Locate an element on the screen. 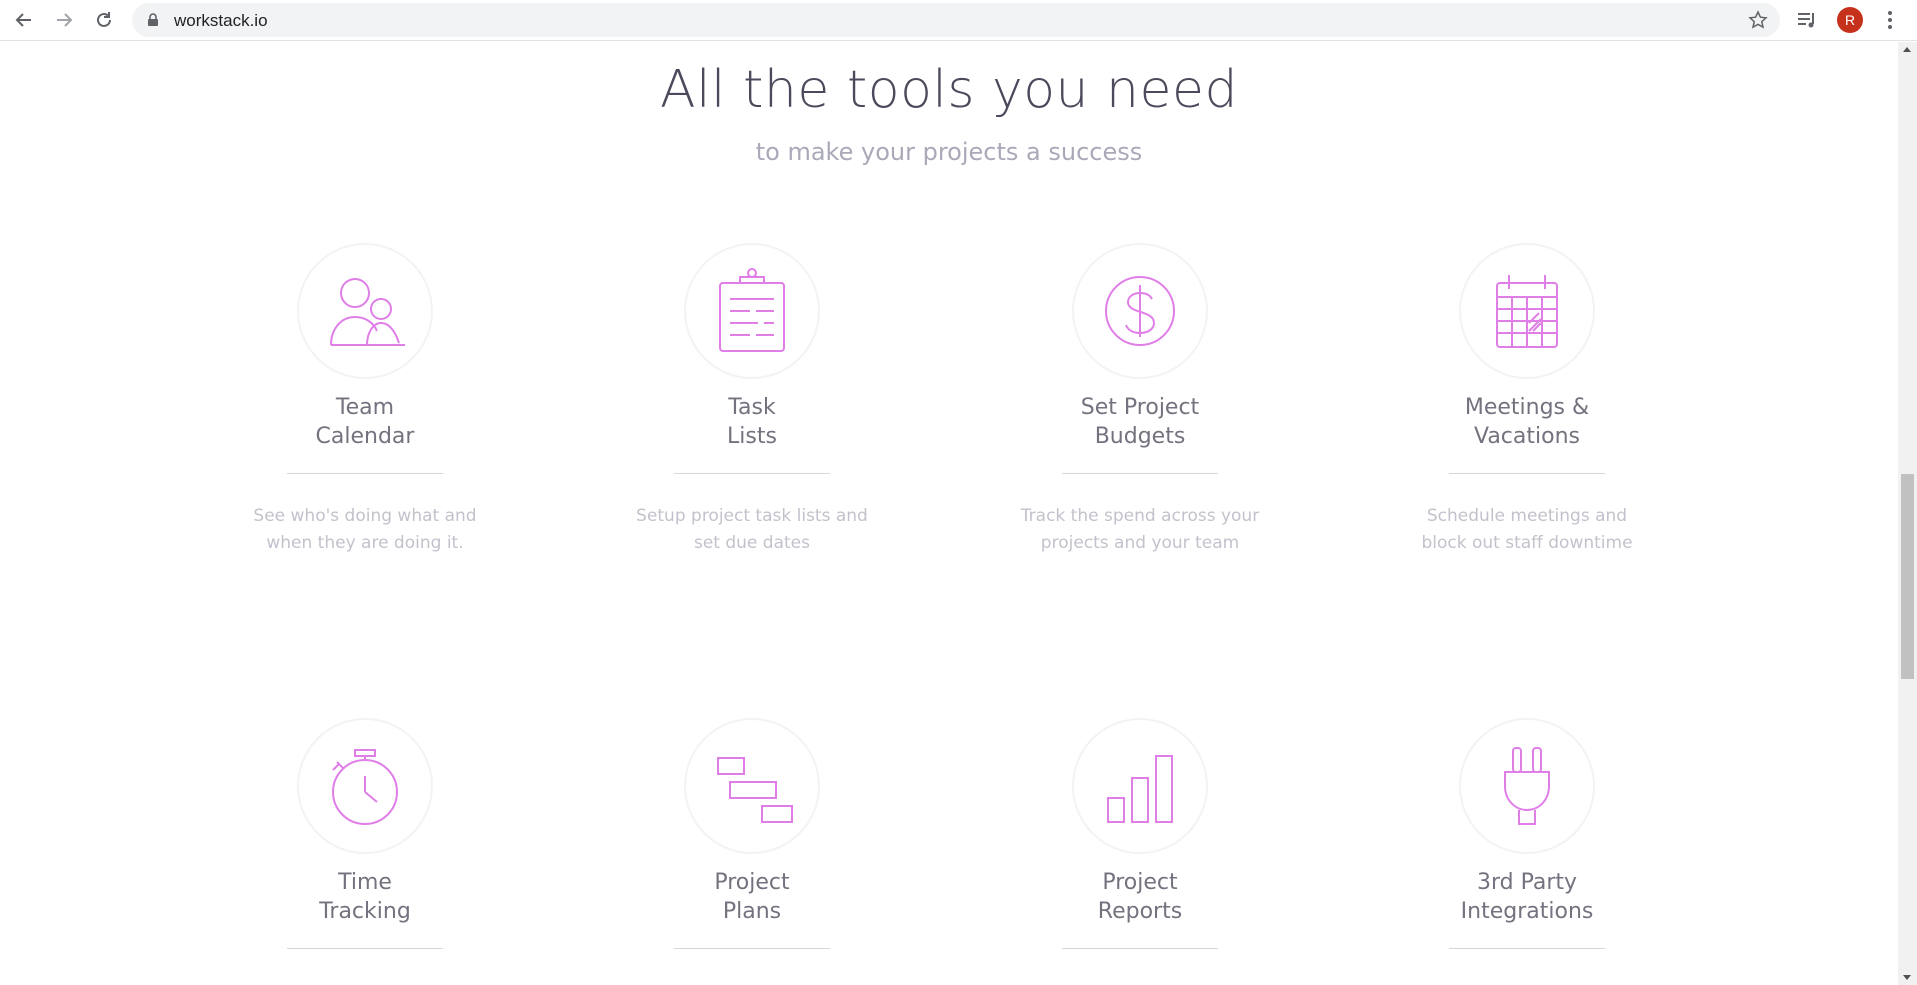  feature-title: Team Calendar is located at coordinates (365, 422).